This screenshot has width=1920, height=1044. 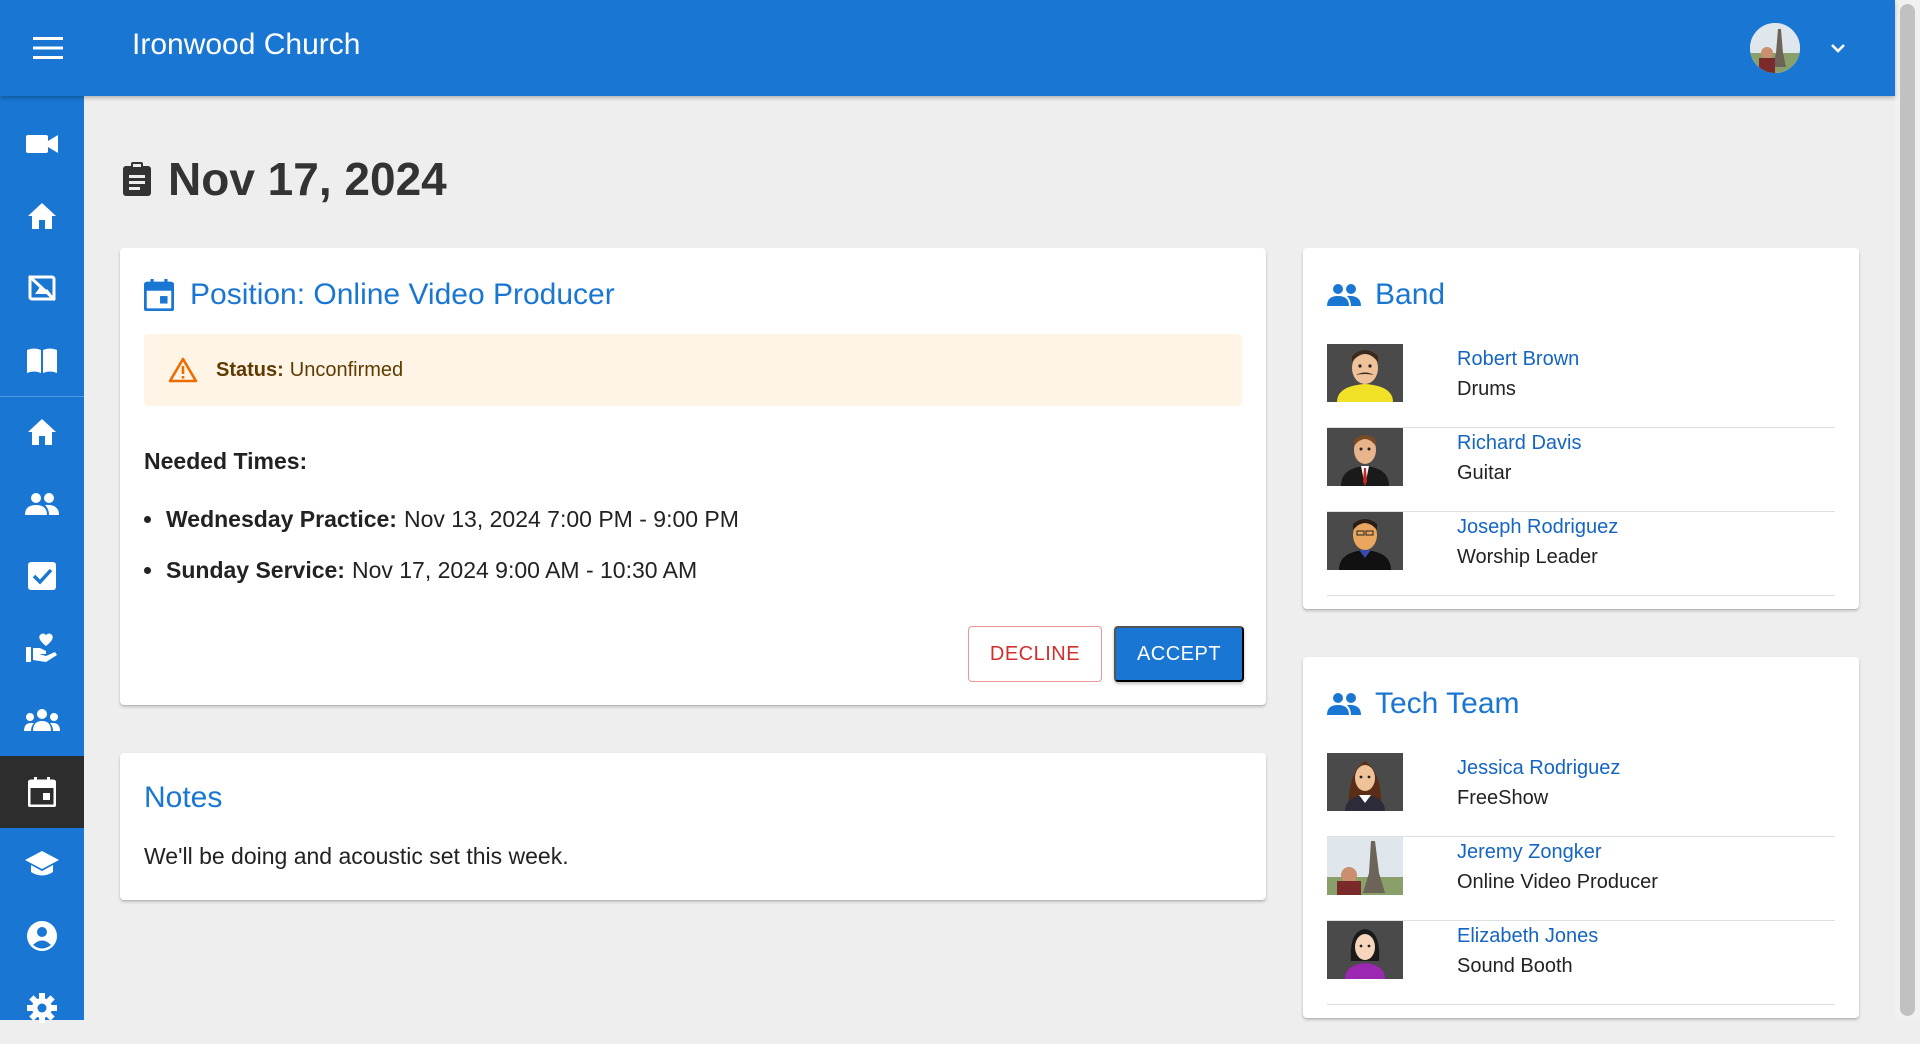 What do you see at coordinates (1515, 966) in the screenshot?
I see `member-role: Sound Booth` at bounding box center [1515, 966].